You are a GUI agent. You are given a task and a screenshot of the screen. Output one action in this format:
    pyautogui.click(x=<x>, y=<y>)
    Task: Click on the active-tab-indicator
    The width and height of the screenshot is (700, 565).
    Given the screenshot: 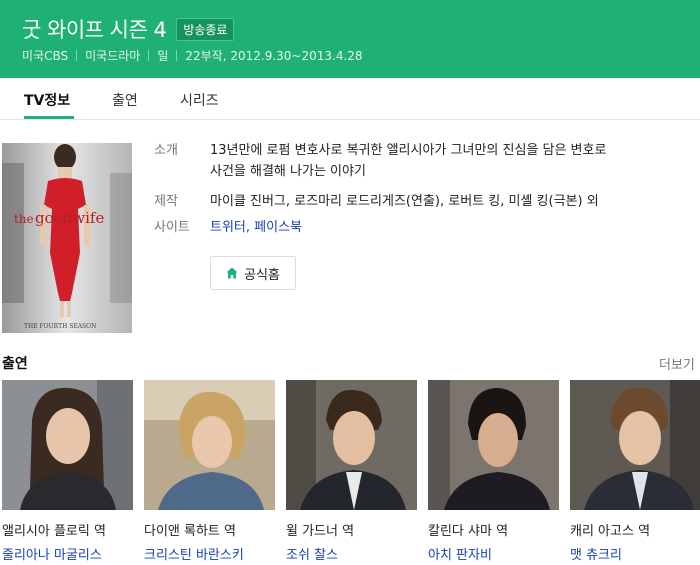 What is the action you would take?
    pyautogui.click(x=49, y=117)
    